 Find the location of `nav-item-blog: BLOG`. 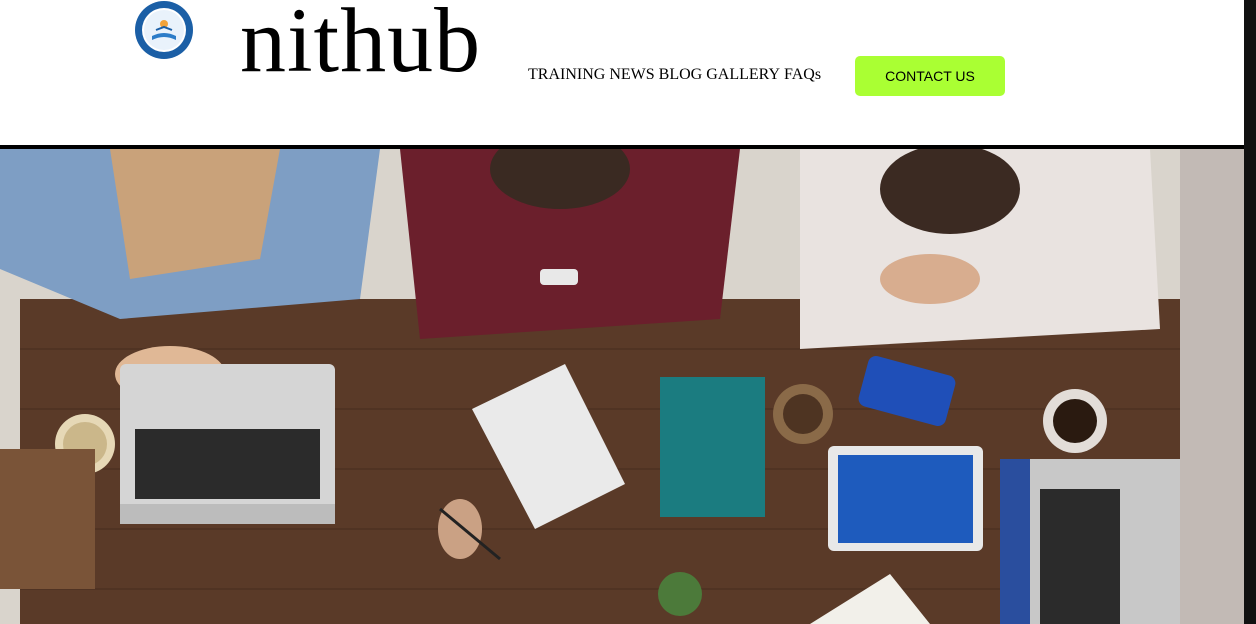

nav-item-blog: BLOG is located at coordinates (681, 75).